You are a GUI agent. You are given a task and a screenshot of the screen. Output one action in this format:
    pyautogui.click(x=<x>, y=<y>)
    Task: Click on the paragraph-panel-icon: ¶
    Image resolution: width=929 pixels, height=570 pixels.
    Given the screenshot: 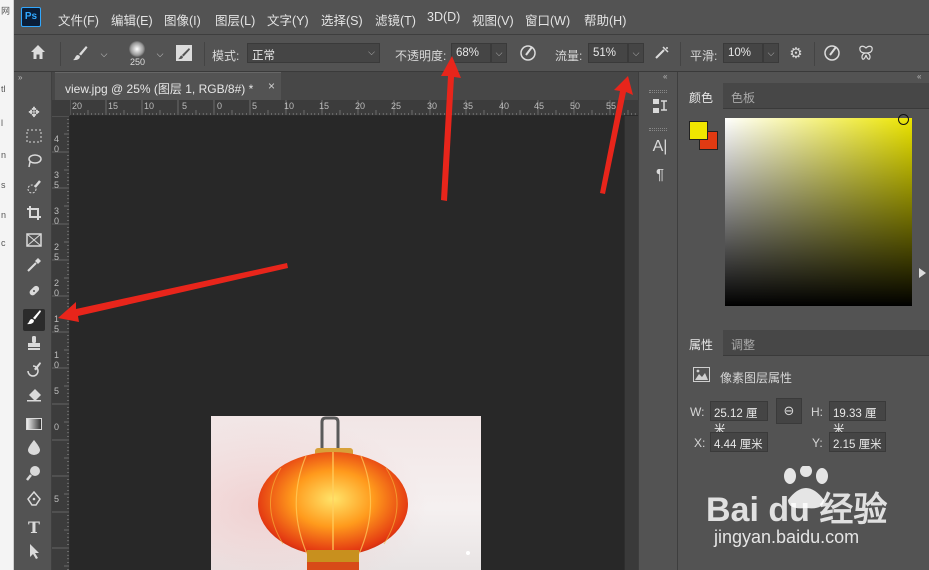 What is the action you would take?
    pyautogui.click(x=660, y=175)
    